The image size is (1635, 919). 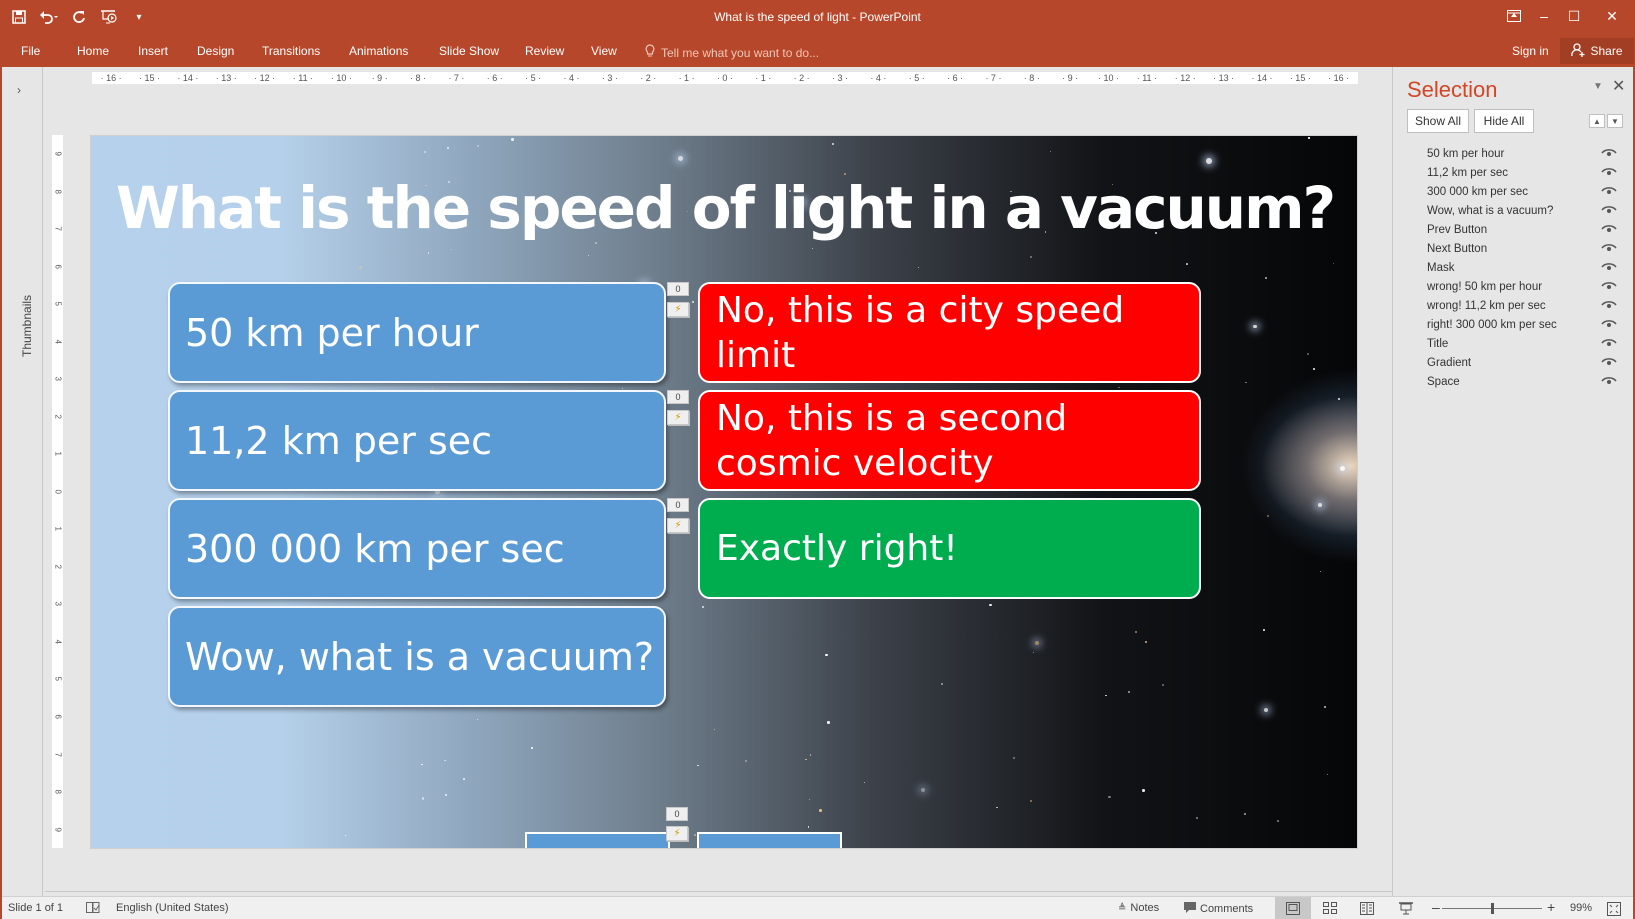 I want to click on selection-list-item: 50 km per hour, so click(x=1513, y=153).